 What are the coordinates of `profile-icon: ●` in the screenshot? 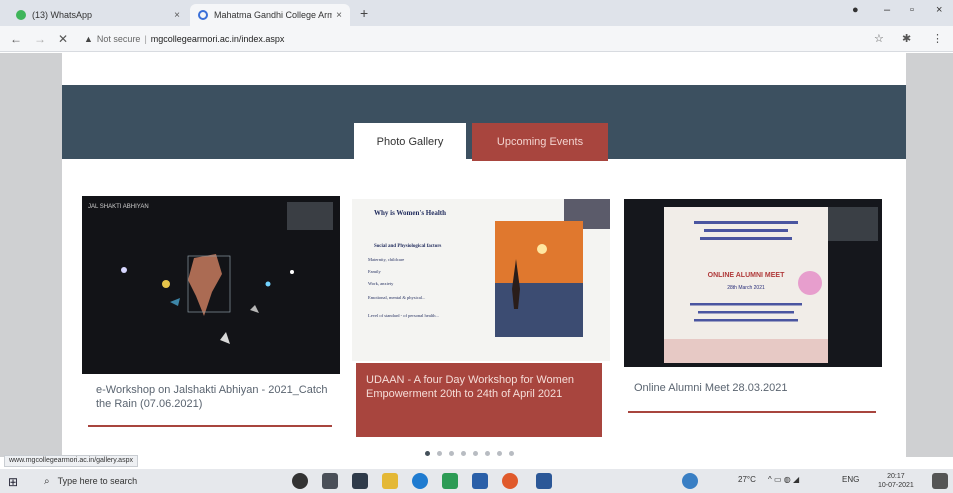 It's located at (855, 10).